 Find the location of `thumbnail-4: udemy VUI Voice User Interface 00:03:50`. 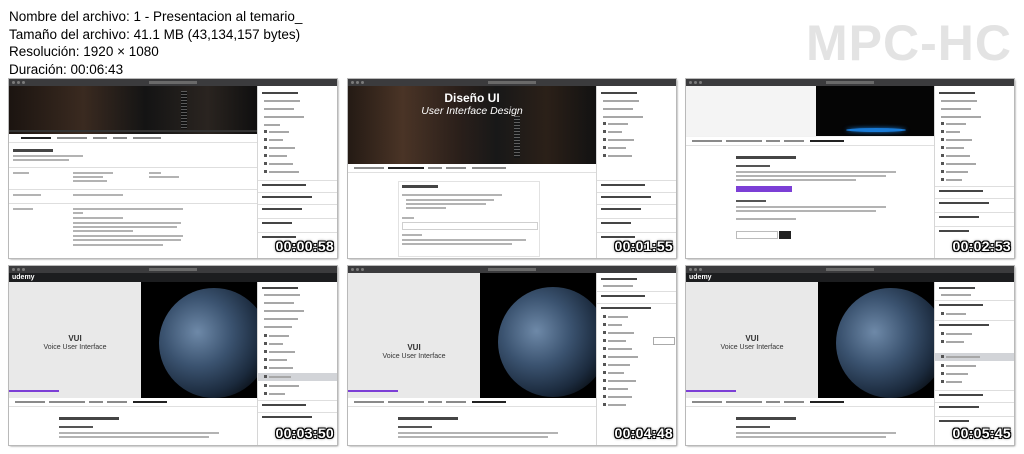

thumbnail-4: udemy VUI Voice User Interface 00:03:50 is located at coordinates (173, 355).